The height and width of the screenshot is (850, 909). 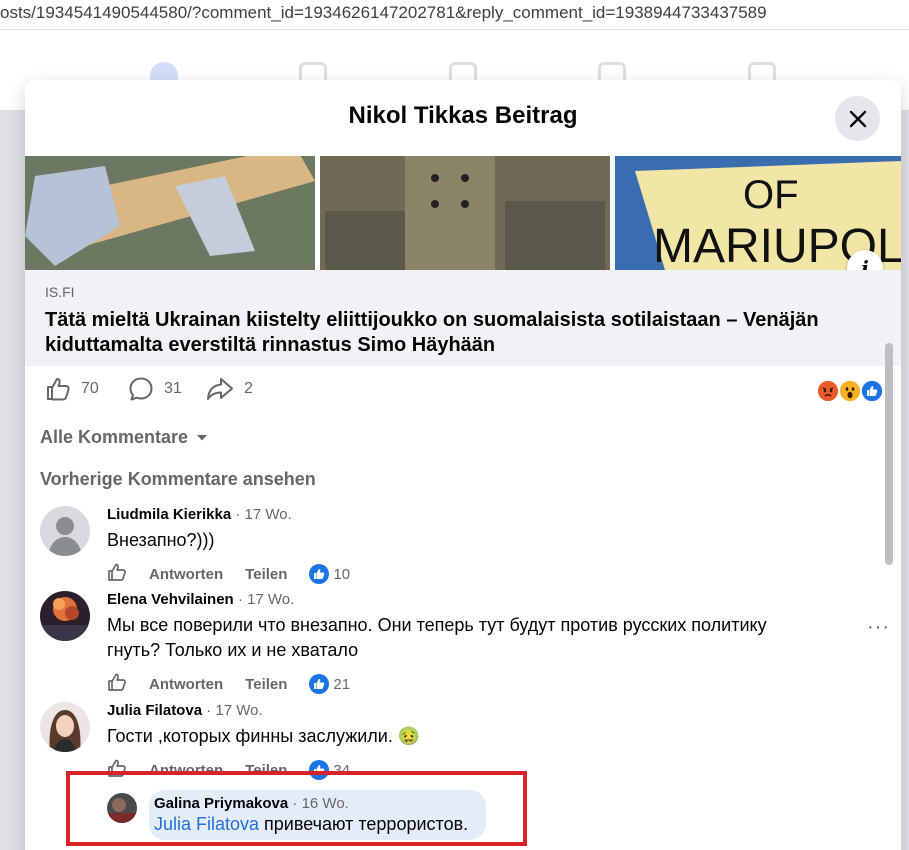 I want to click on comment-actions: Antworten Teilen 10, so click(x=228, y=574).